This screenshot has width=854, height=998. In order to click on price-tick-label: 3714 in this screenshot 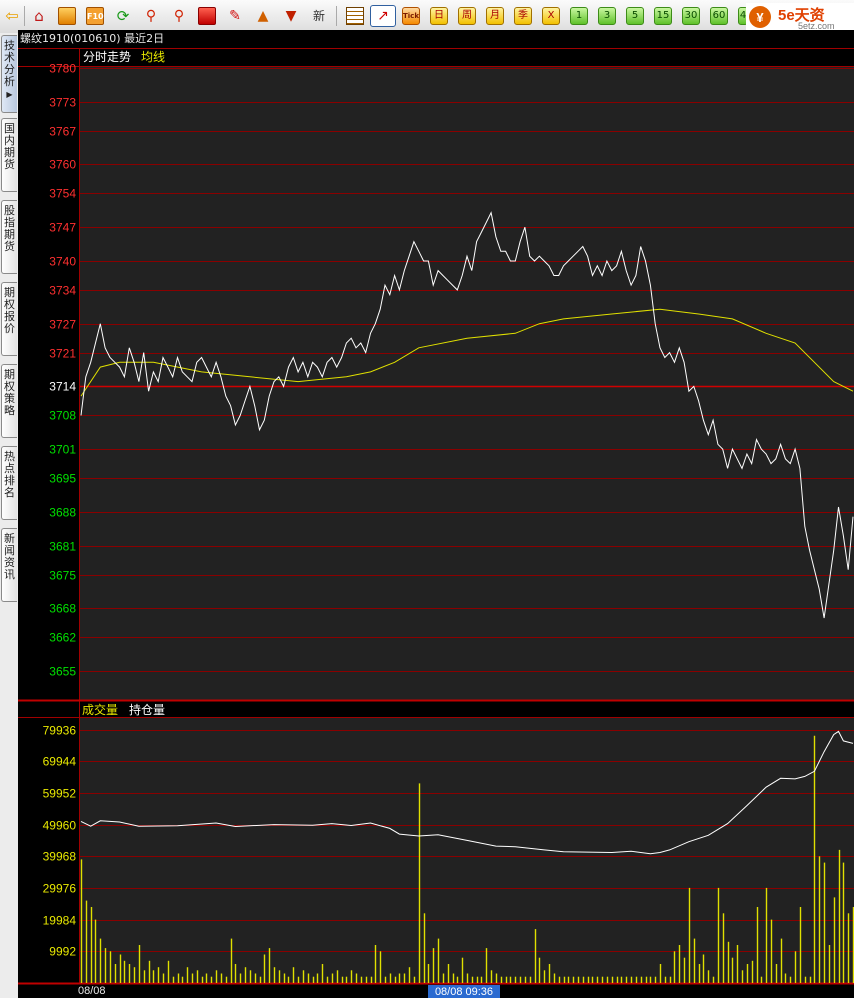, I will do `click(62, 387)`.